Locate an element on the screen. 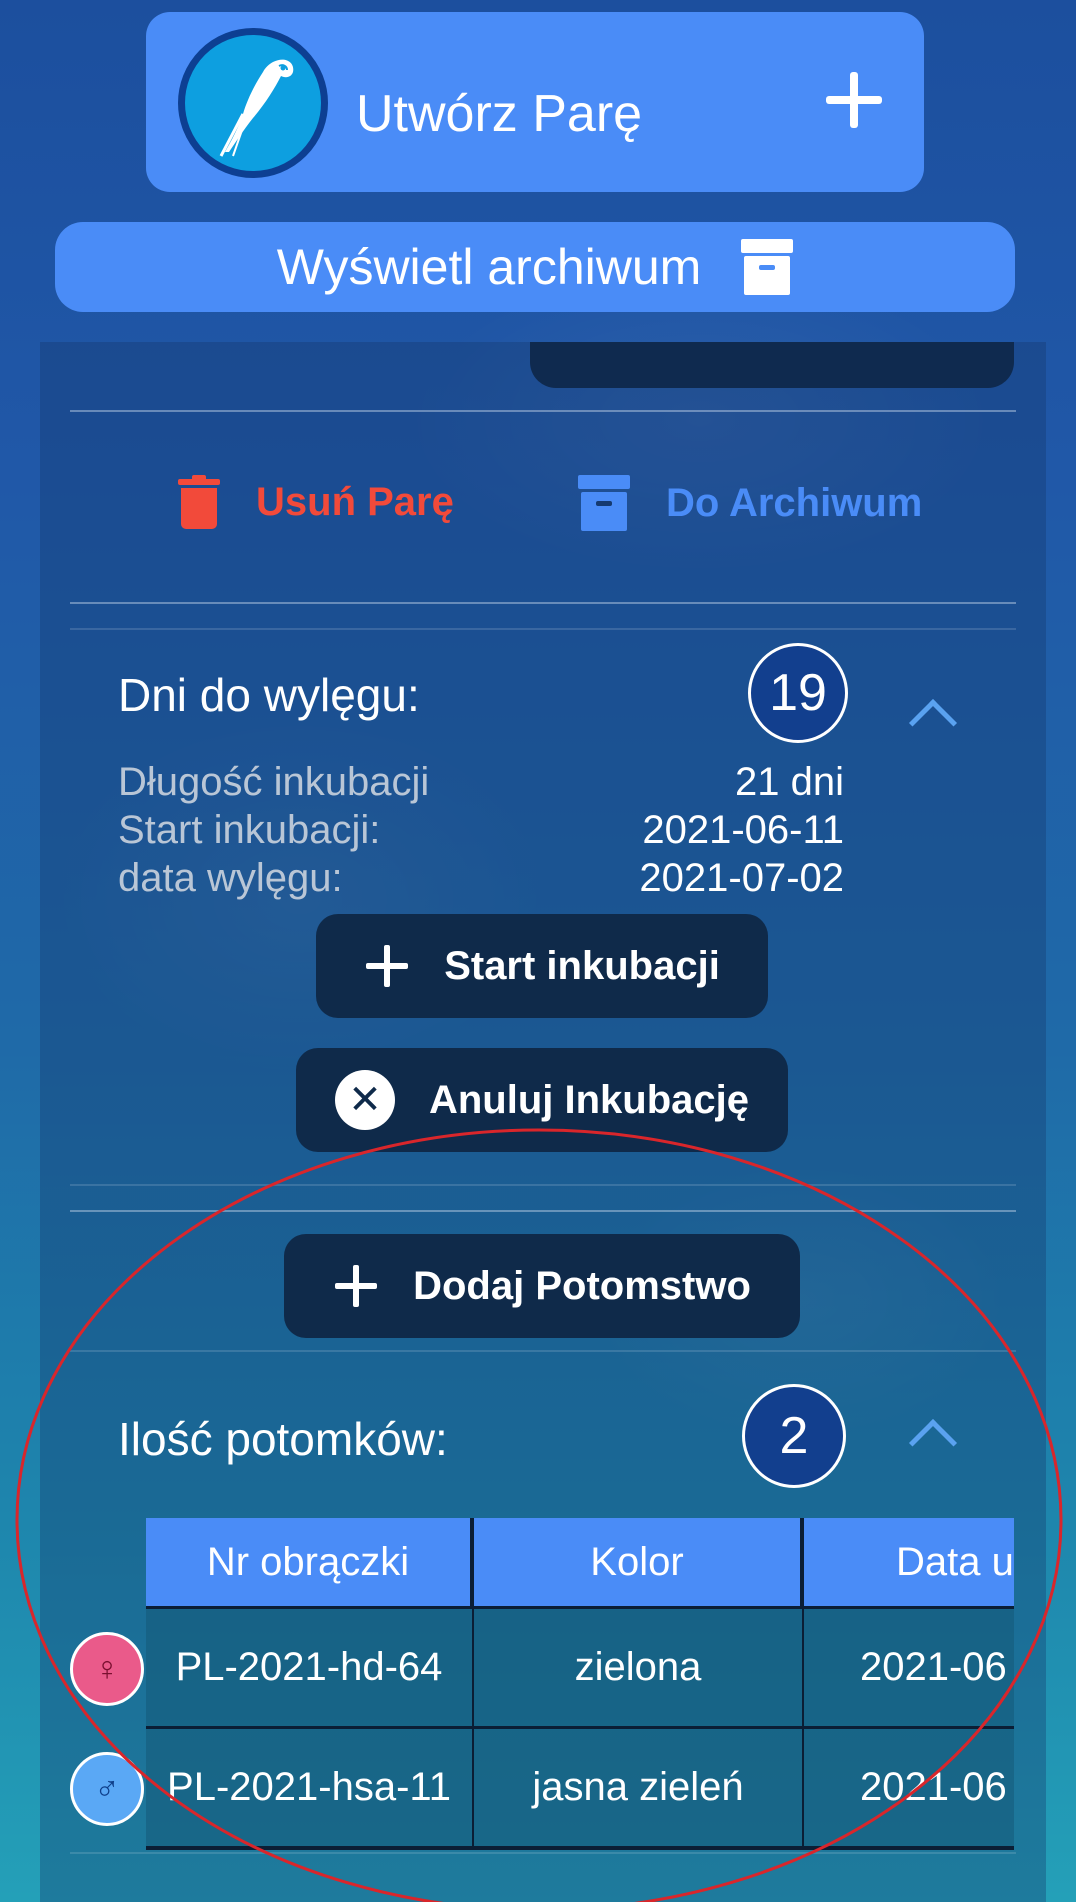 The image size is (1076, 1902). create-pair-label: Utwórz Parę is located at coordinates (499, 114).